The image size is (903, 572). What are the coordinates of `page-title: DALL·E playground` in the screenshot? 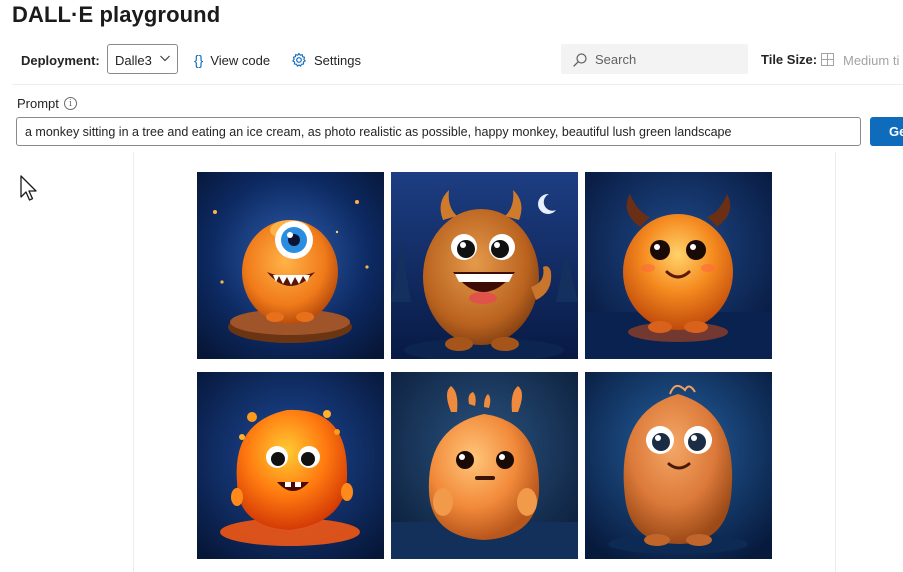 It's located at (116, 14).